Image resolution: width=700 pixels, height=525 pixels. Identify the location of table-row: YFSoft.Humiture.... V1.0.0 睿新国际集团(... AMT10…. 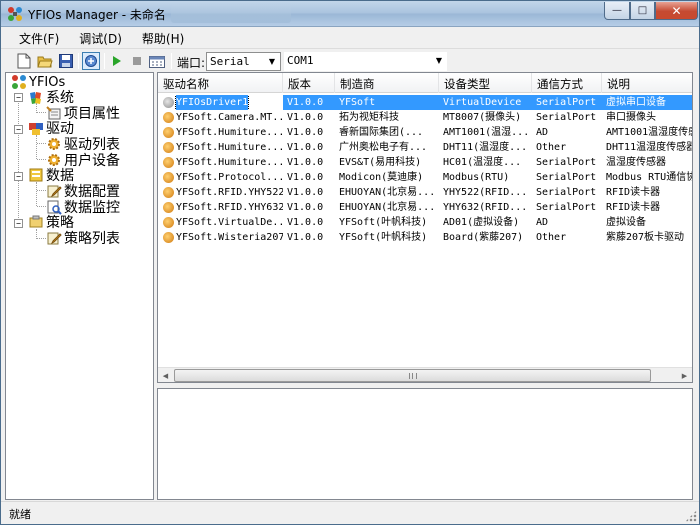
(425, 132).